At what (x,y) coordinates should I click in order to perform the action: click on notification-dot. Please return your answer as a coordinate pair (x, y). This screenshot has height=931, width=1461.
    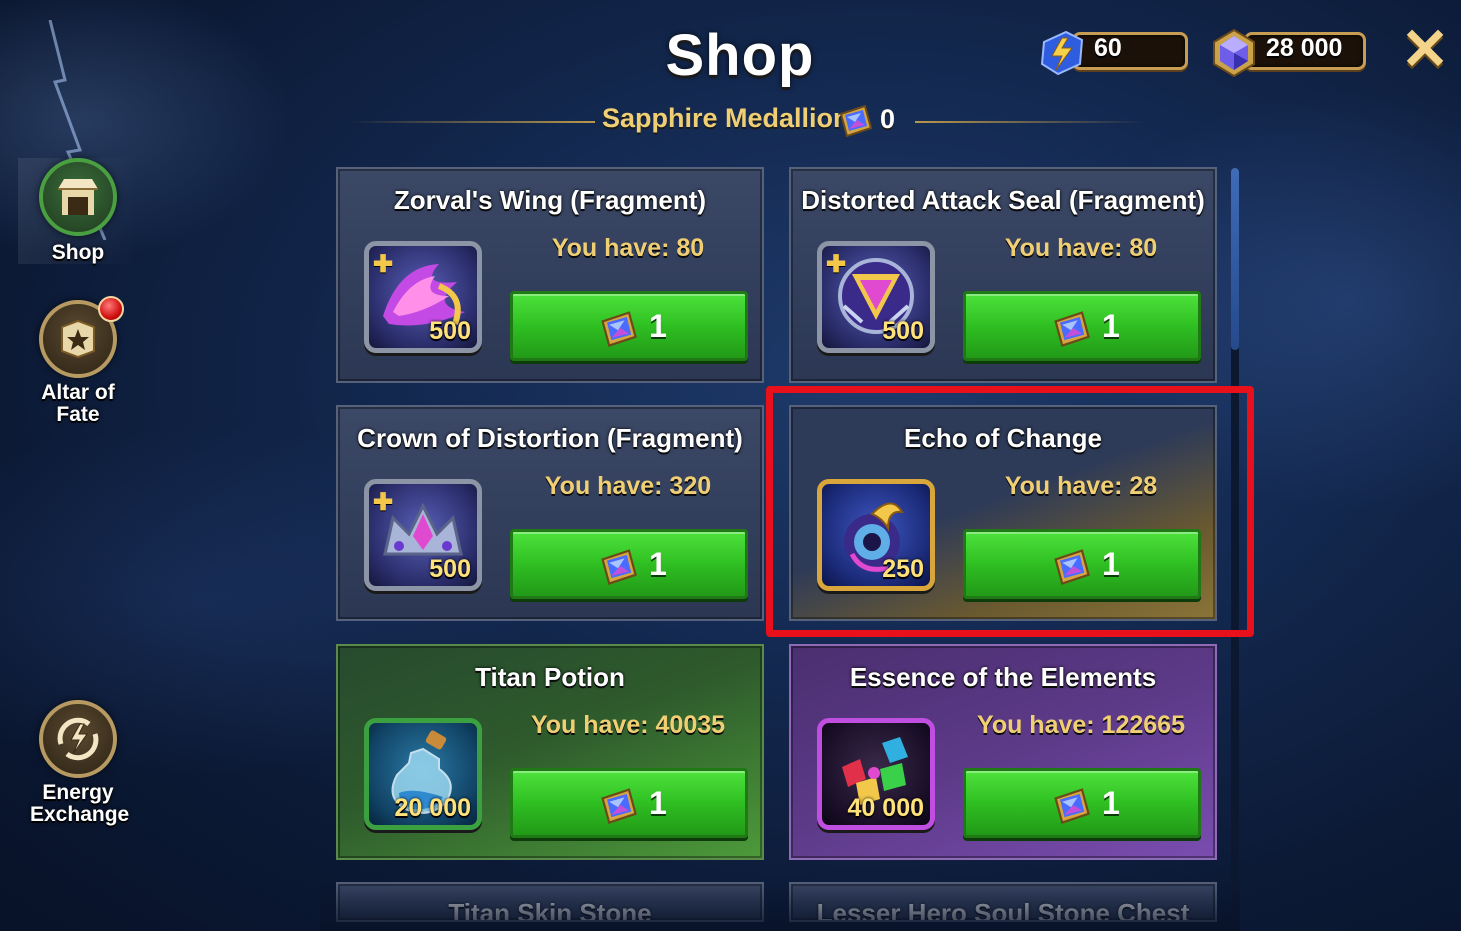
    Looking at the image, I should click on (111, 309).